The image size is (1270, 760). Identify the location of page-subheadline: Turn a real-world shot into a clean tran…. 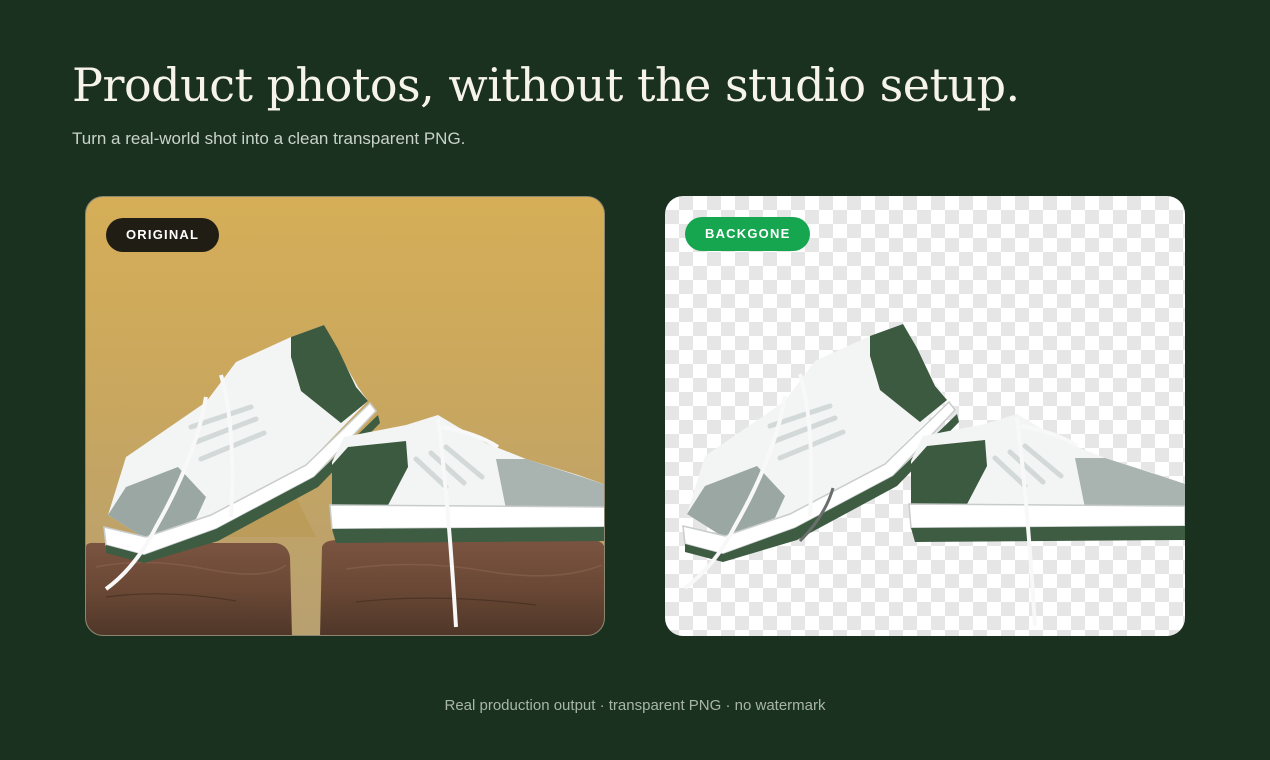
(269, 138).